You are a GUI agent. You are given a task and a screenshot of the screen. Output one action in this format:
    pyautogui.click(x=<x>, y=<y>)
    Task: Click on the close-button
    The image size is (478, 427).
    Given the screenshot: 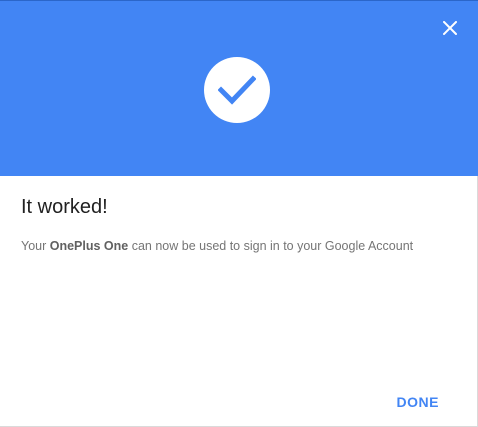 What is the action you would take?
    pyautogui.click(x=450, y=28)
    